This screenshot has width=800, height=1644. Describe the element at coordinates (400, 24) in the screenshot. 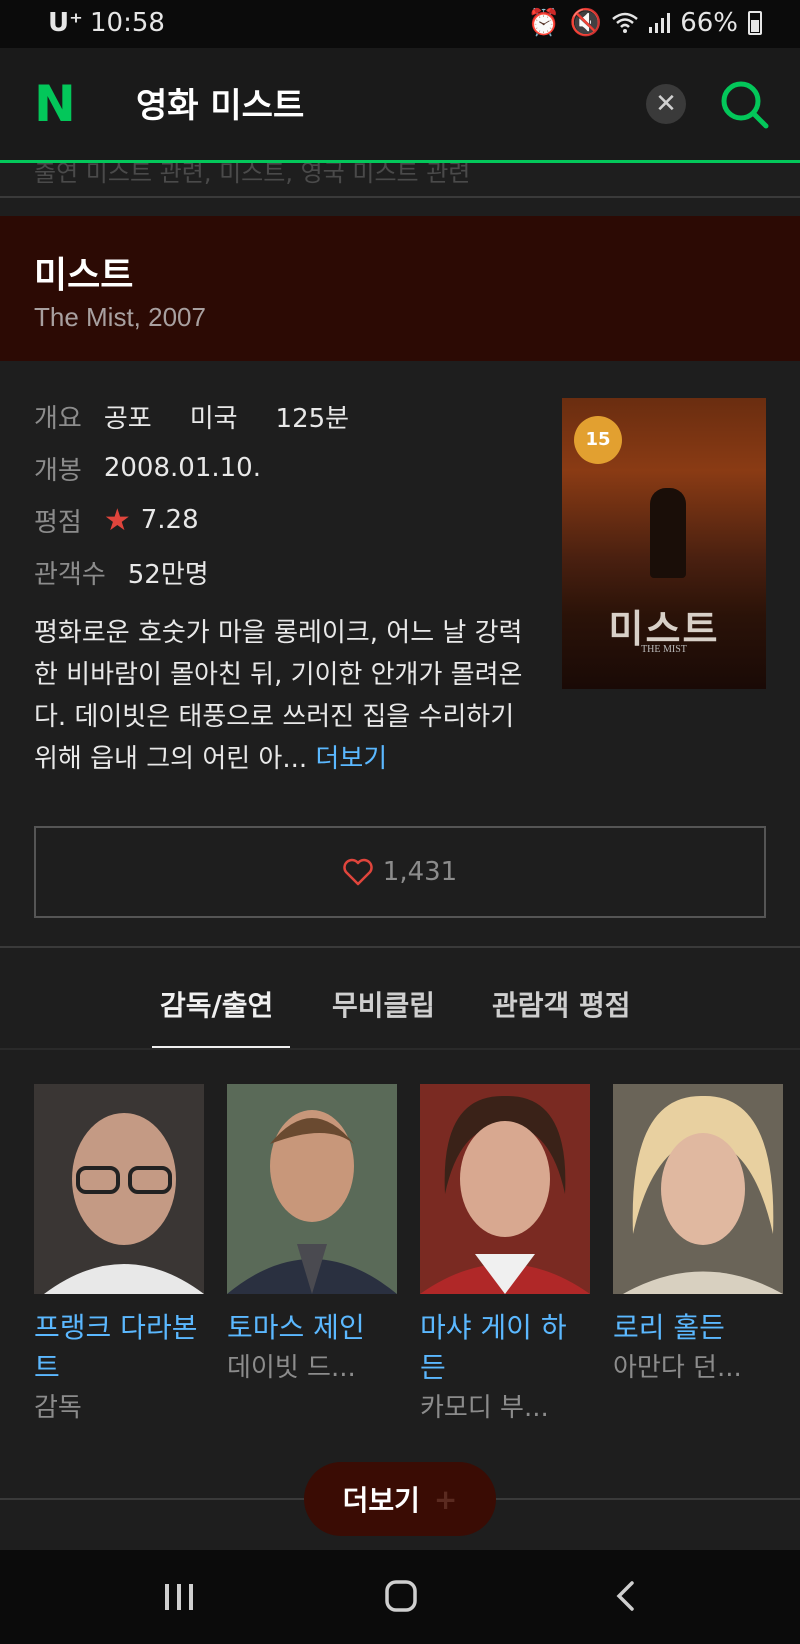

I see `status-bar: U⁺ 10:58 ⏰ 🔇 66%` at that location.